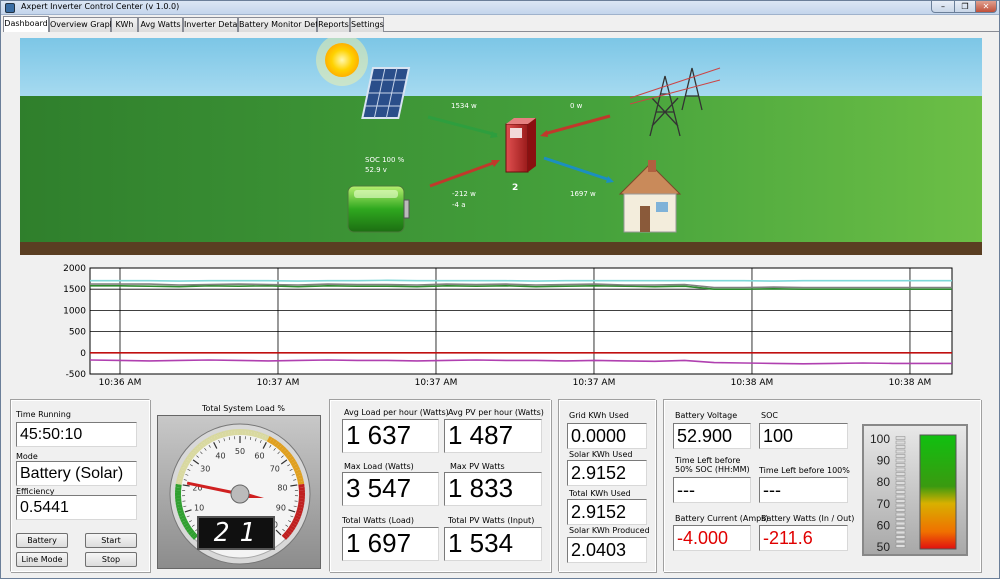 This screenshot has width=1000, height=579. I want to click on avg-load-label: Avg Load per hour (Watts), so click(396, 412).